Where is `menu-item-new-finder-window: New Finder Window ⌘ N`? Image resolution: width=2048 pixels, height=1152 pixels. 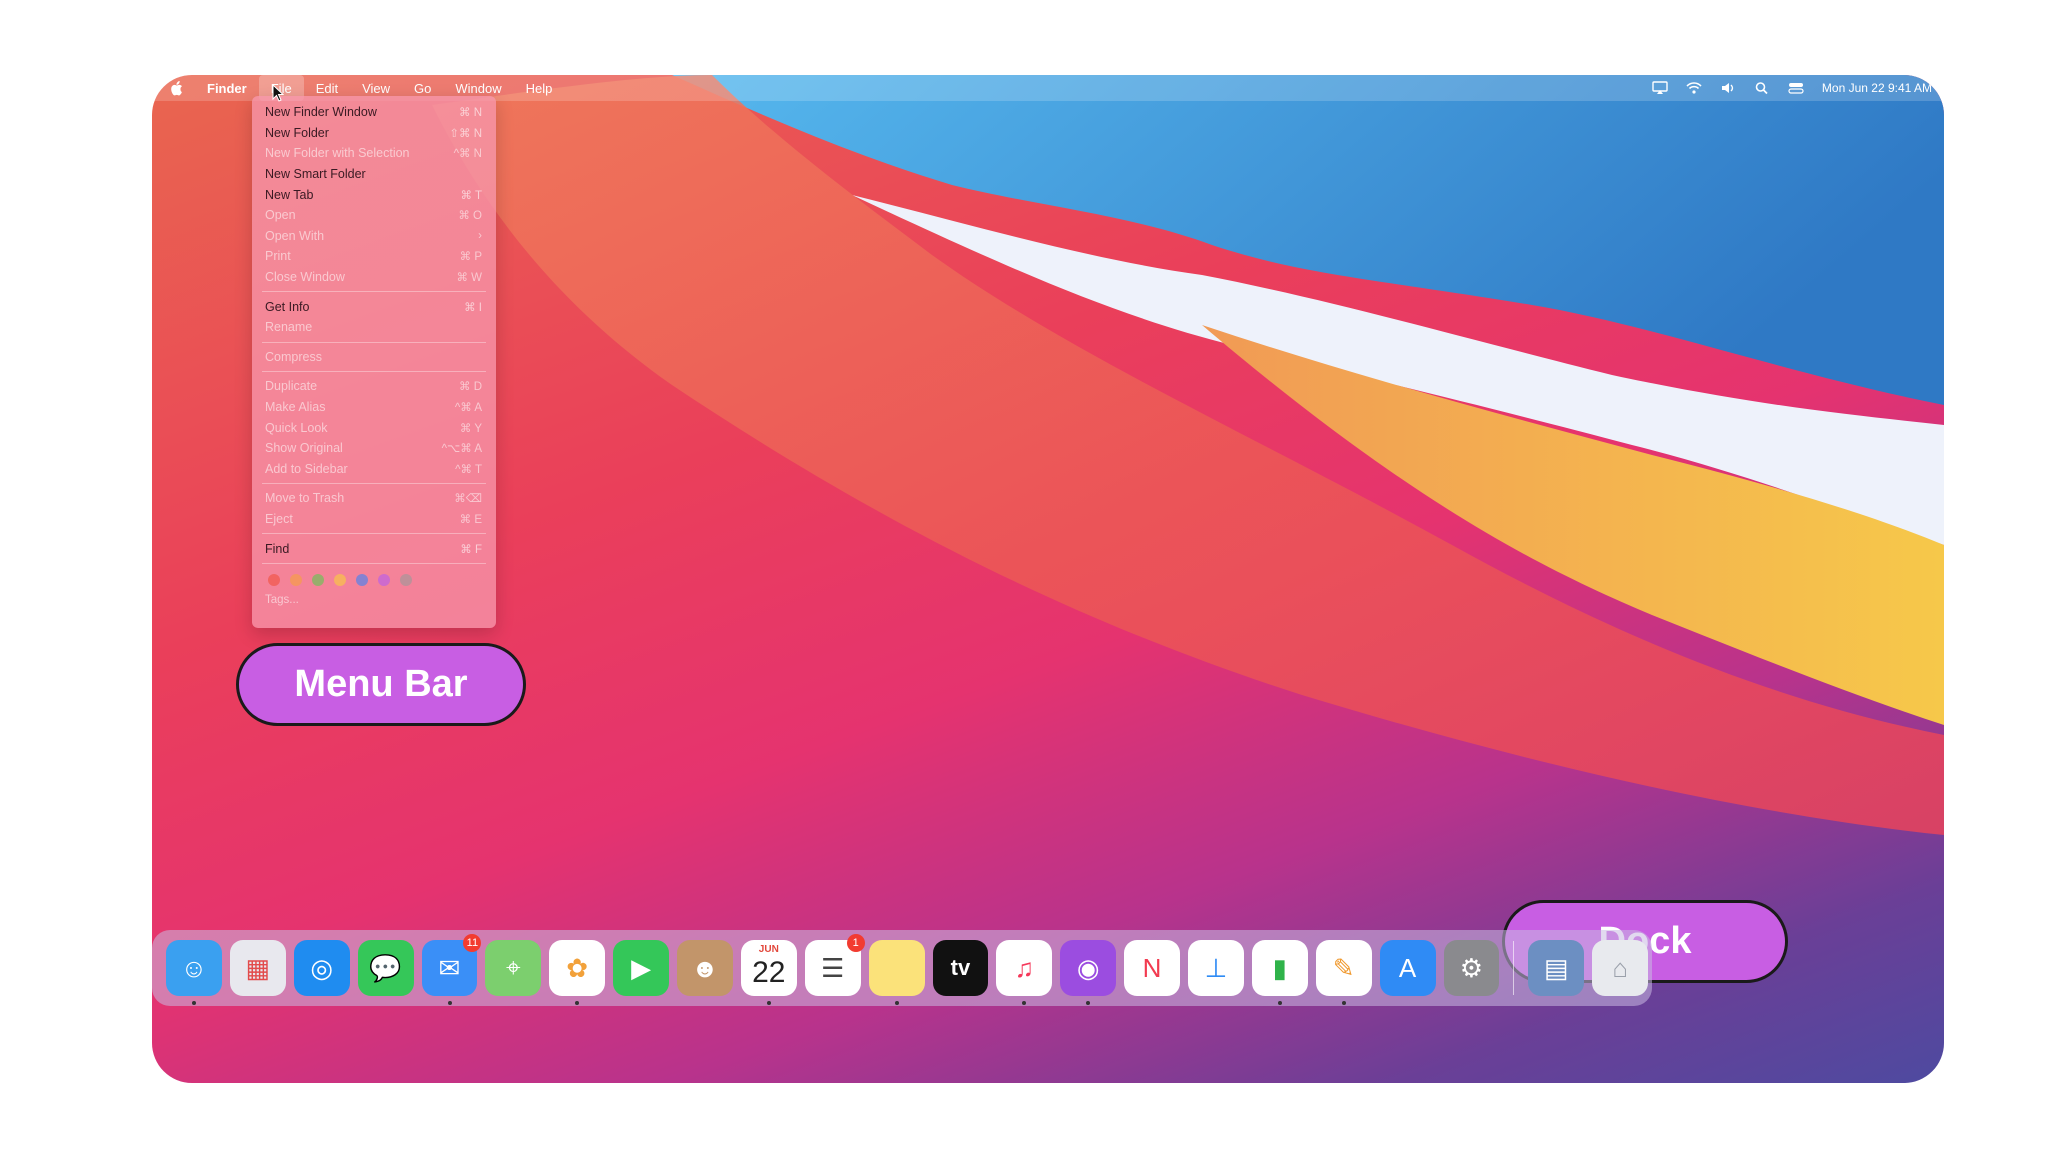
menu-item-new-finder-window: New Finder Window ⌘ N is located at coordinates (374, 112).